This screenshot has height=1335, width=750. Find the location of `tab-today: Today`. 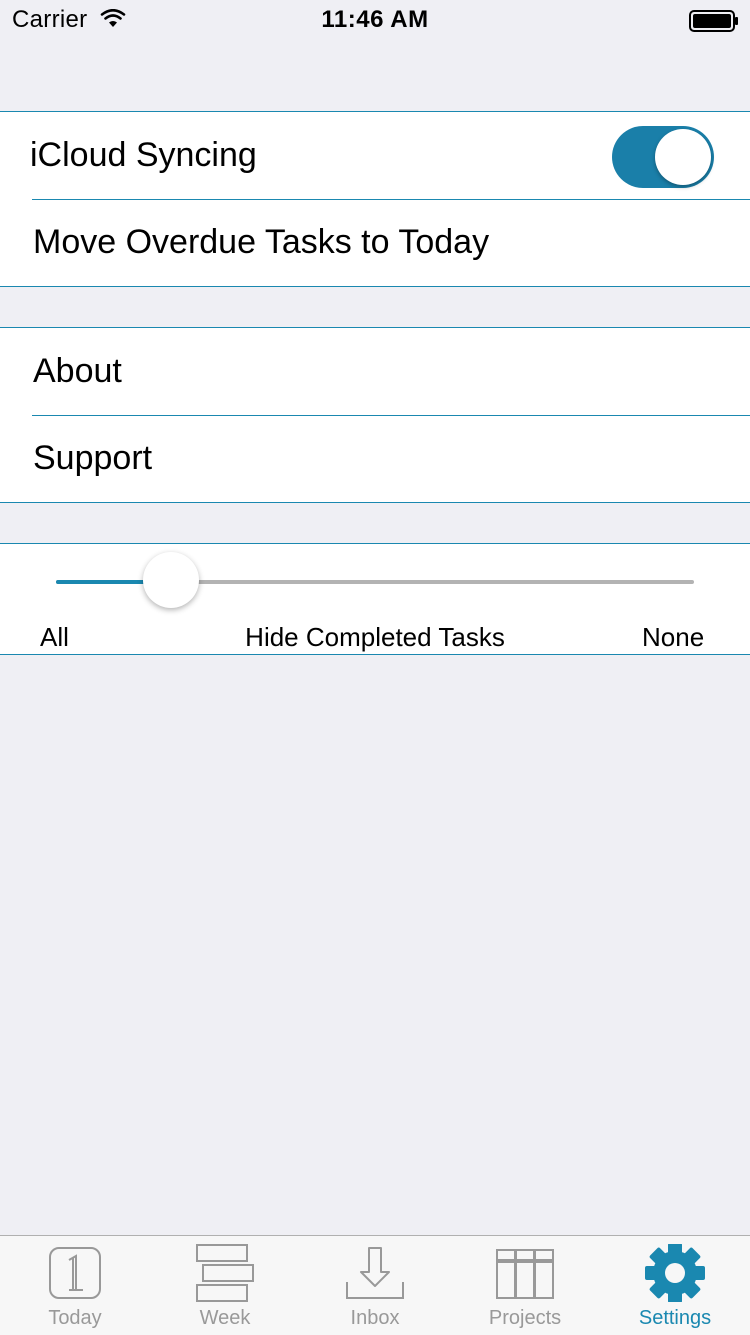

tab-today: Today is located at coordinates (75, 1285).